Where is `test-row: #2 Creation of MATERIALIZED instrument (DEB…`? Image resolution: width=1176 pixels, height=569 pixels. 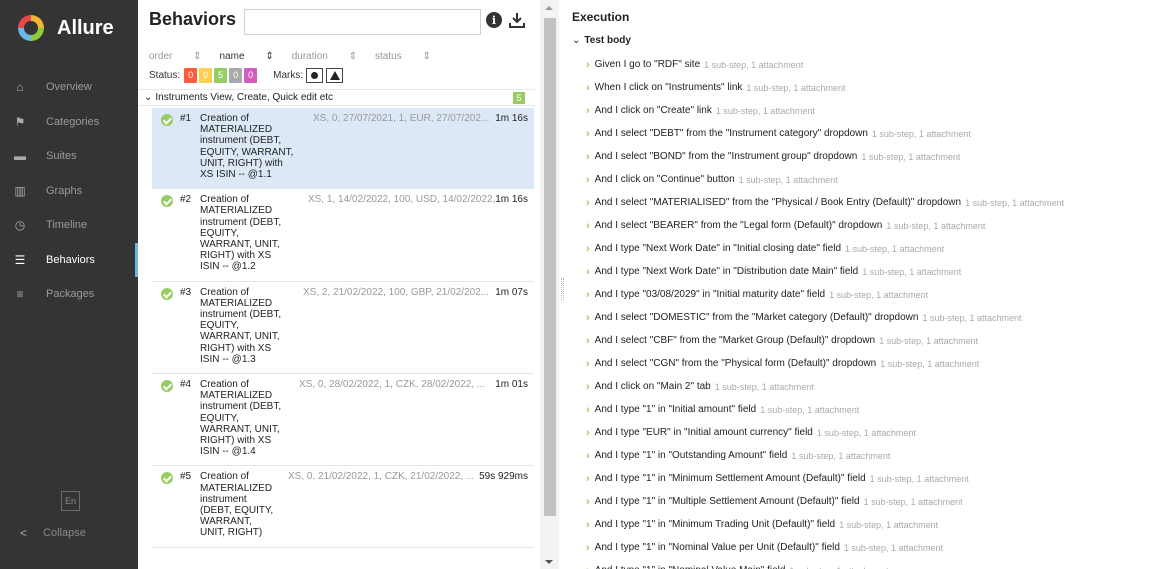 test-row: #2 Creation of MATERIALIZED instrument (DEB… is located at coordinates (343, 235).